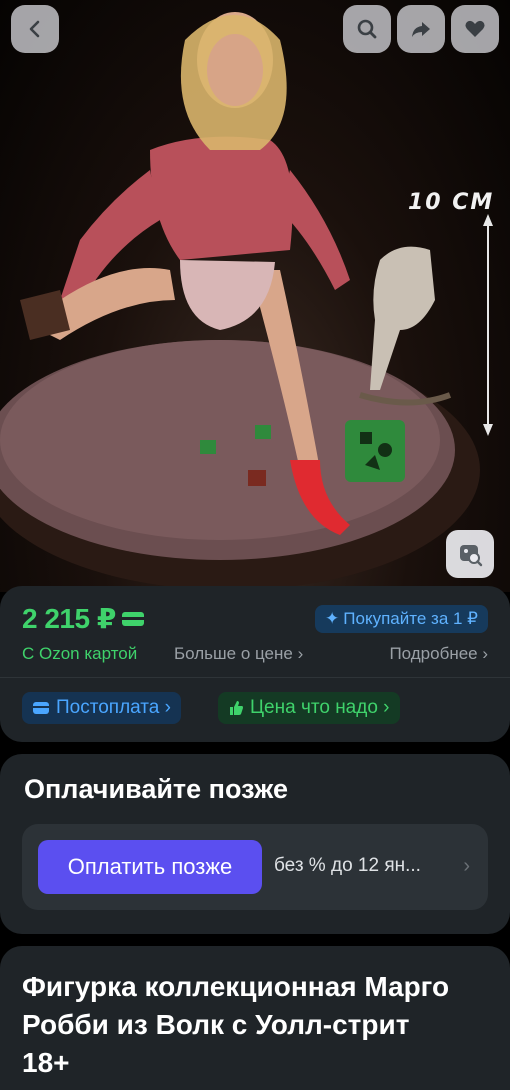 This screenshot has height=1090, width=510. I want to click on pay-later-title: Оплачивайте позже, so click(156, 789).